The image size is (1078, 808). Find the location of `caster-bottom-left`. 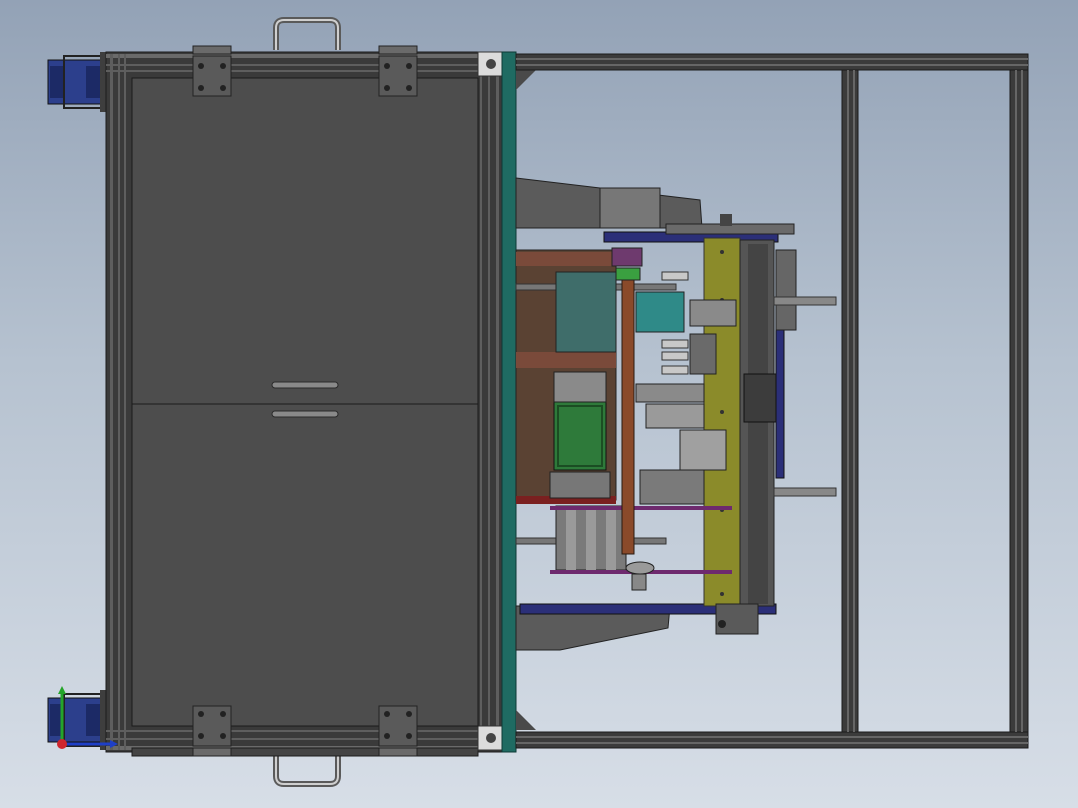

caster-bottom-left is located at coordinates (77, 720).